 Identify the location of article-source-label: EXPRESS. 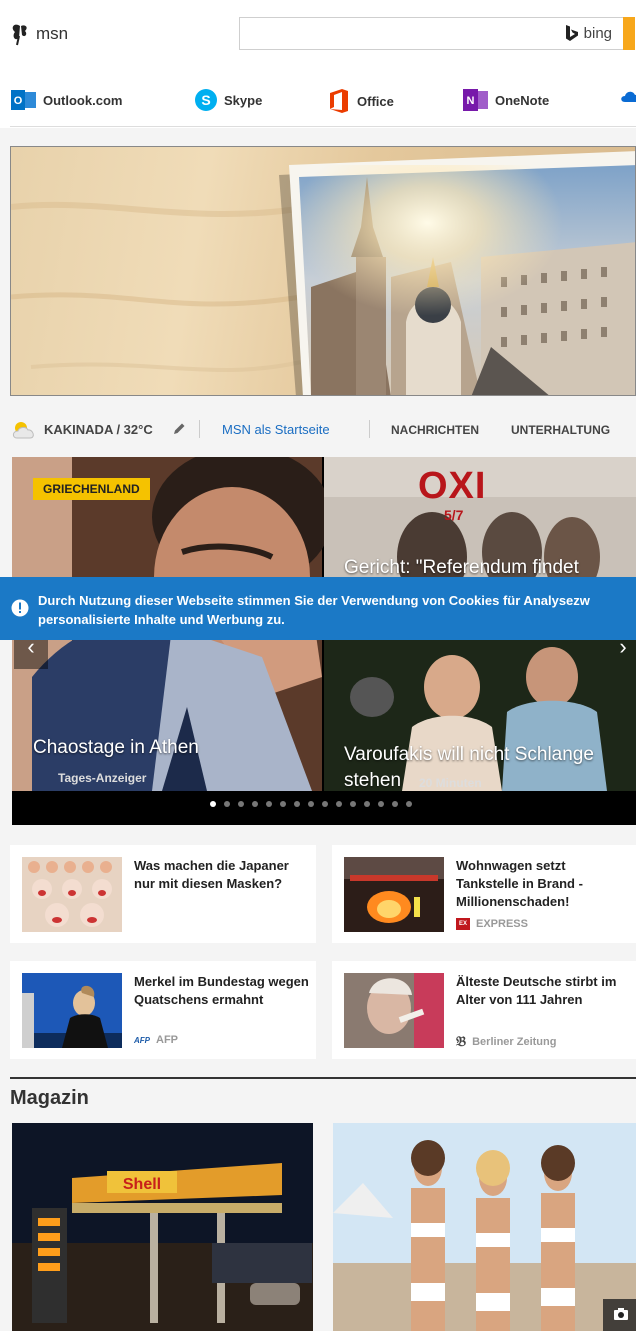
(502, 924).